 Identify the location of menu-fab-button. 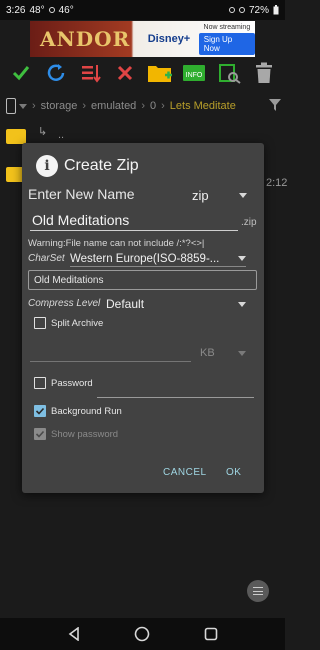
(258, 591).